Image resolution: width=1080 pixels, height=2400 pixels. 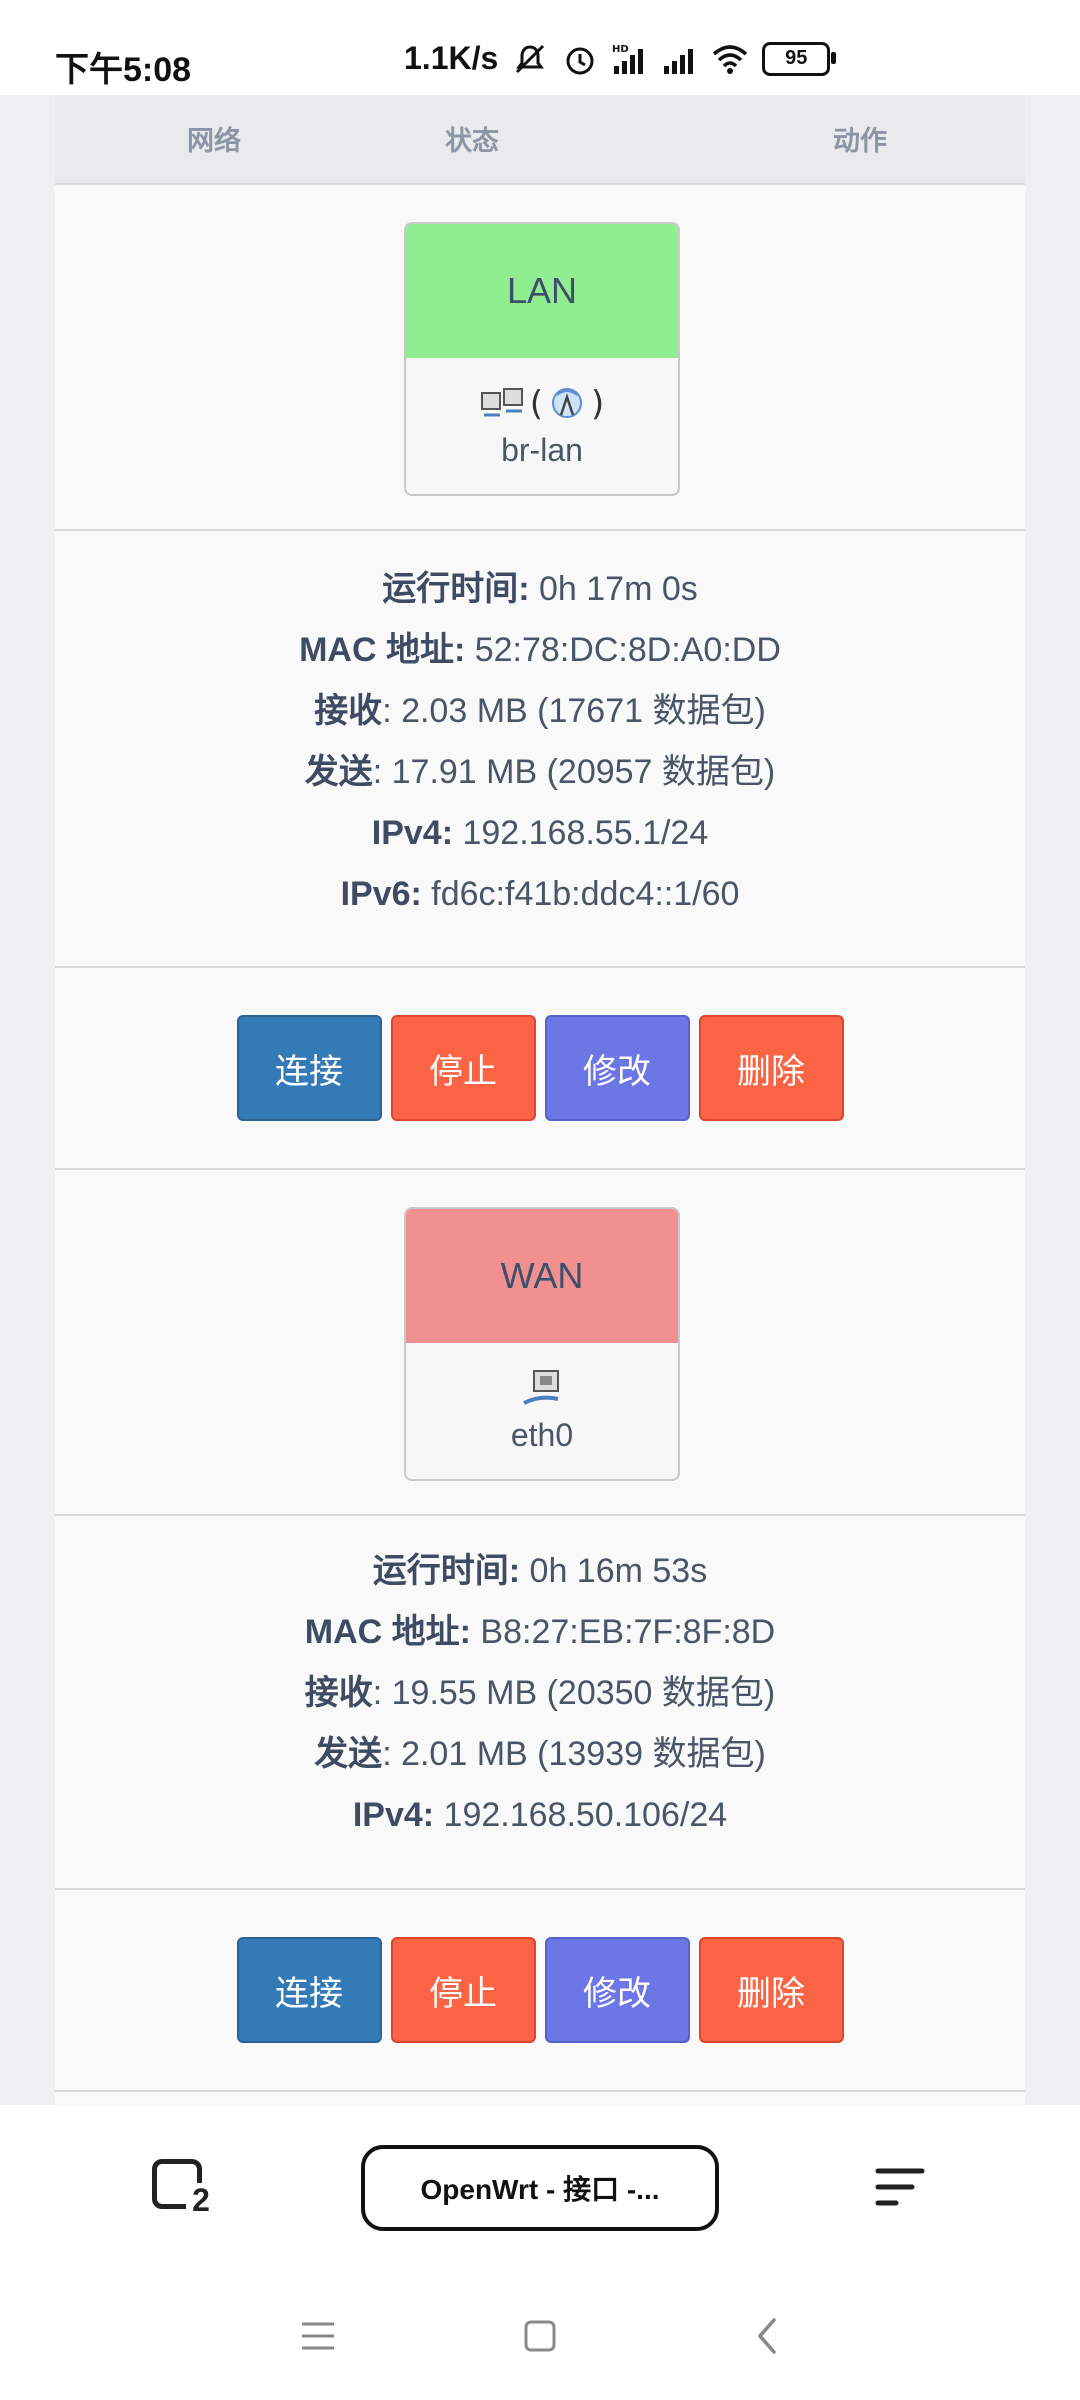 I want to click on status-icons: 1.1K/s HD 95, so click(x=620, y=58).